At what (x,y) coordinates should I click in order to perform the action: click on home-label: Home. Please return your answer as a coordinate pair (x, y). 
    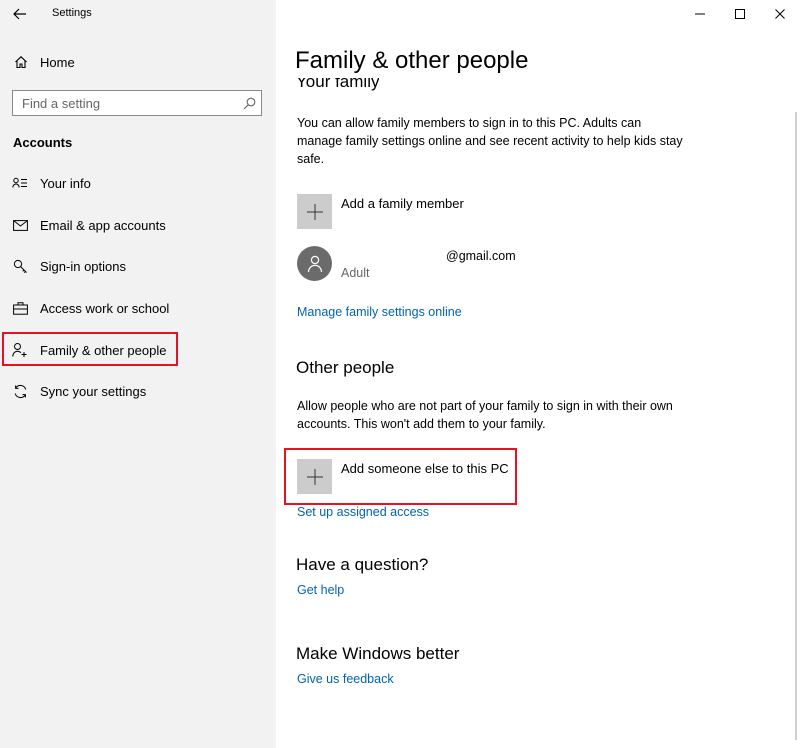
    Looking at the image, I should click on (57, 62).